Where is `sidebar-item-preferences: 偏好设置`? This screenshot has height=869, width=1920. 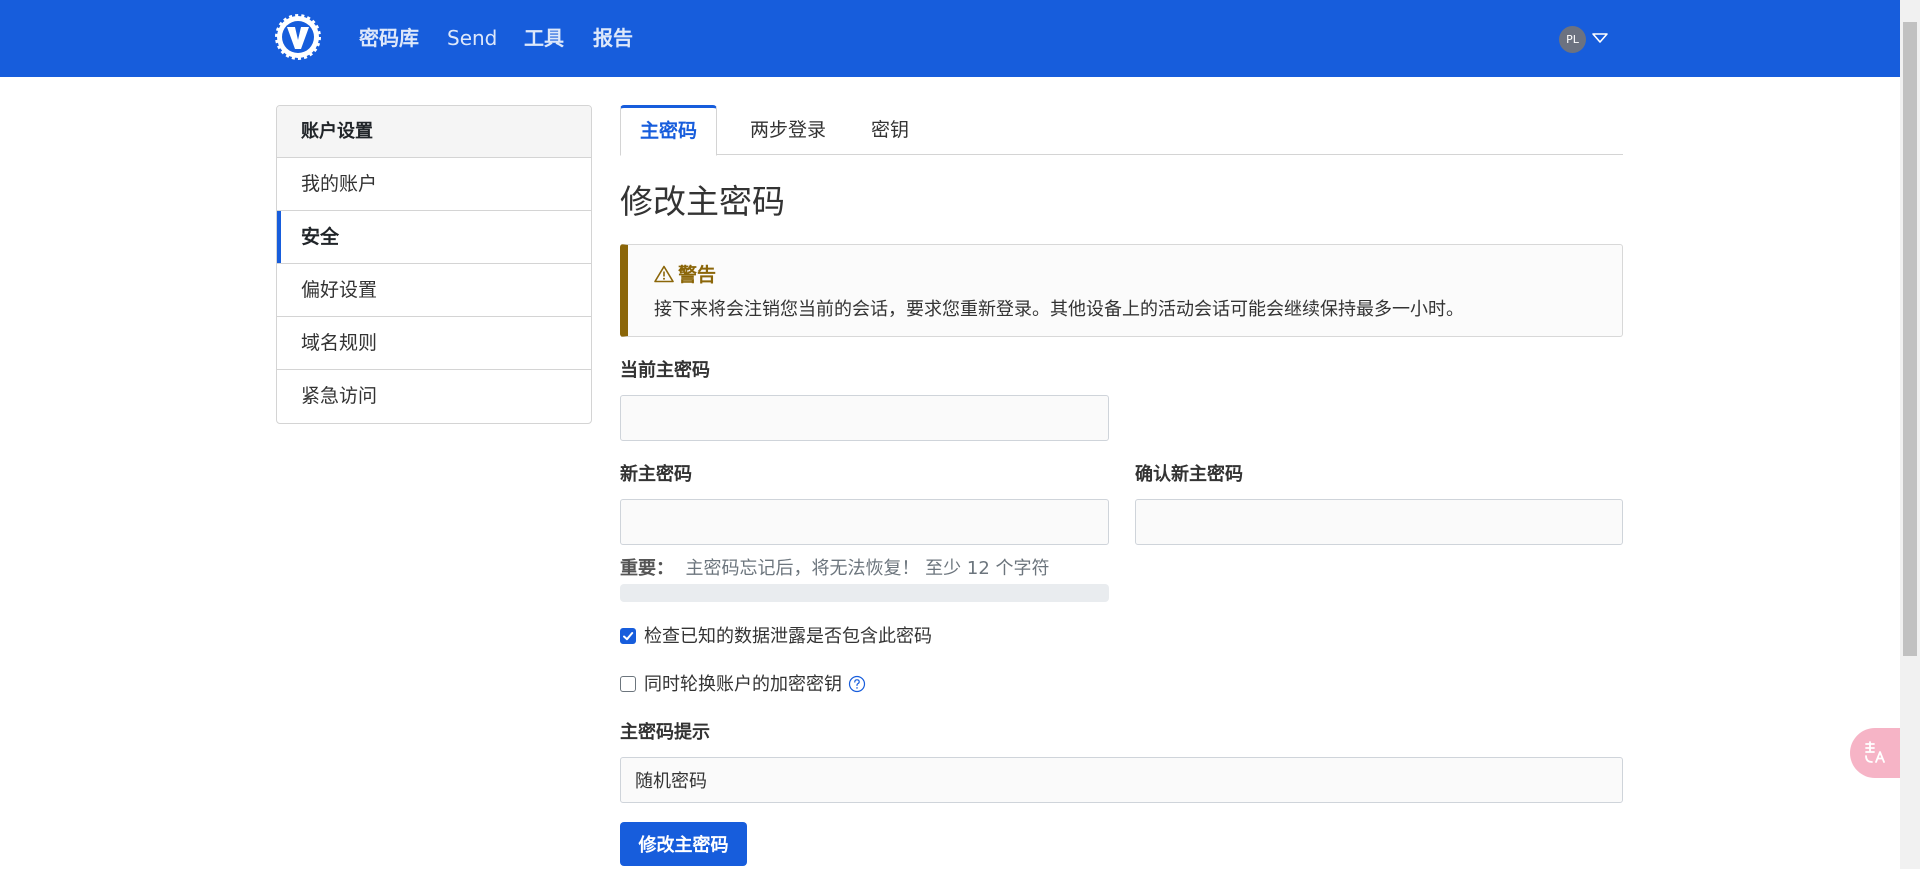 sidebar-item-preferences: 偏好设置 is located at coordinates (434, 290).